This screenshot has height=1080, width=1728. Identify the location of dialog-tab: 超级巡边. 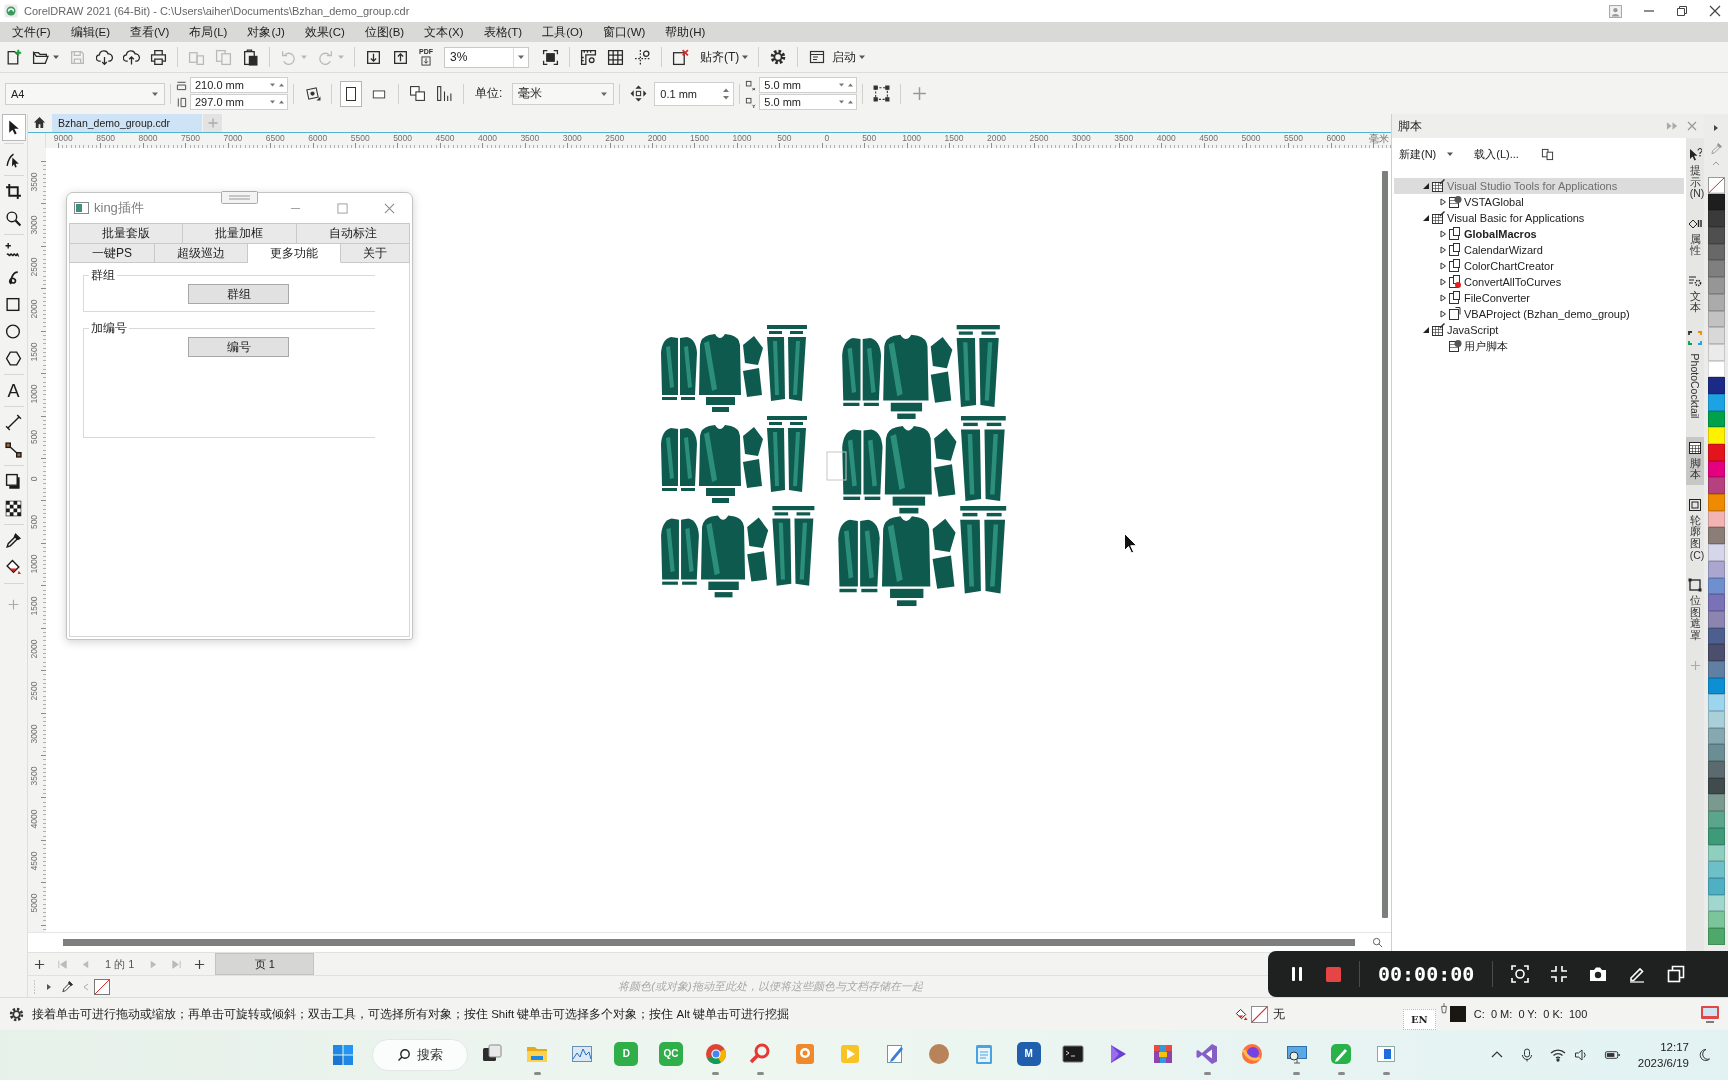
(201, 253).